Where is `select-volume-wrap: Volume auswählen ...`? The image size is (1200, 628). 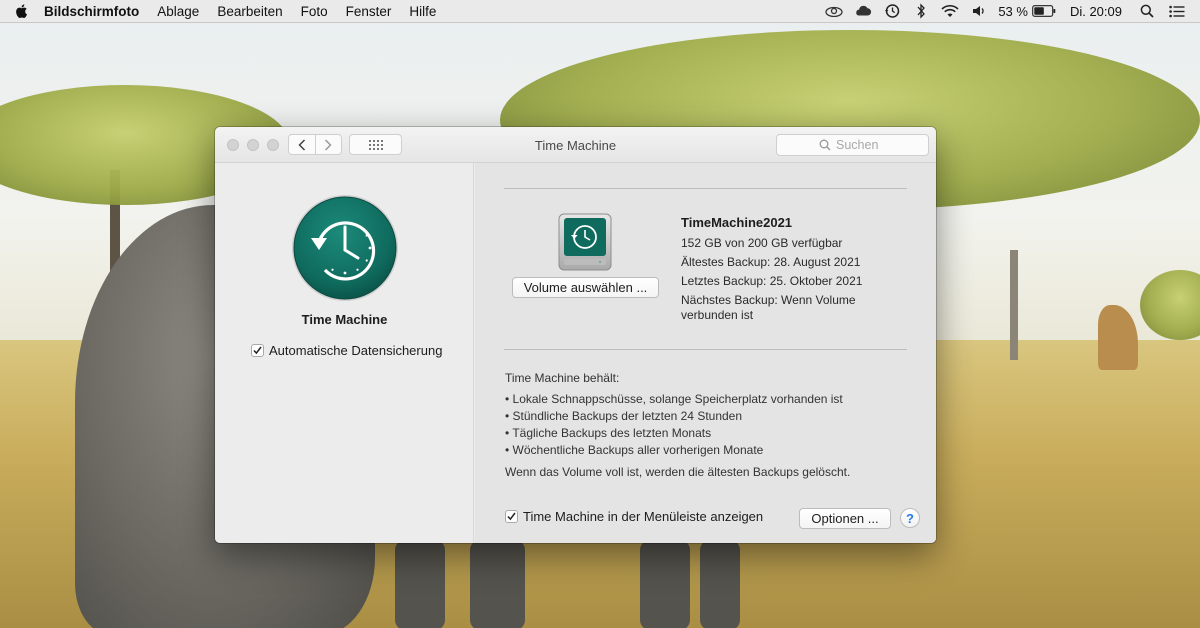 select-volume-wrap: Volume auswählen ... is located at coordinates (585, 287).